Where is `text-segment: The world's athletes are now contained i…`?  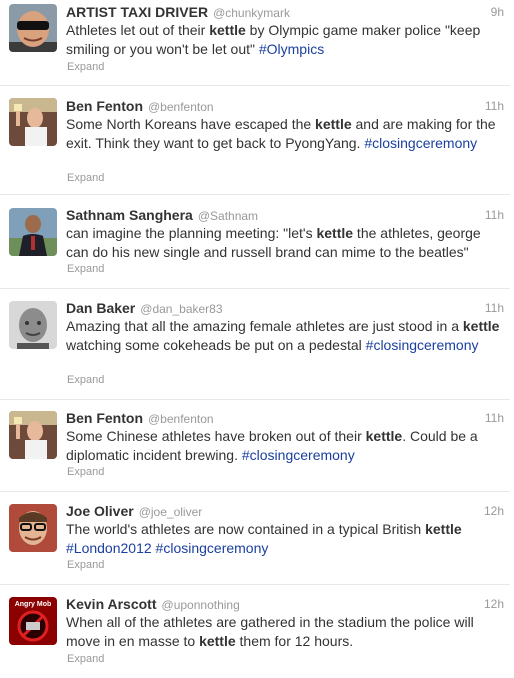
text-segment: The world's athletes are now contained i… is located at coordinates (246, 529).